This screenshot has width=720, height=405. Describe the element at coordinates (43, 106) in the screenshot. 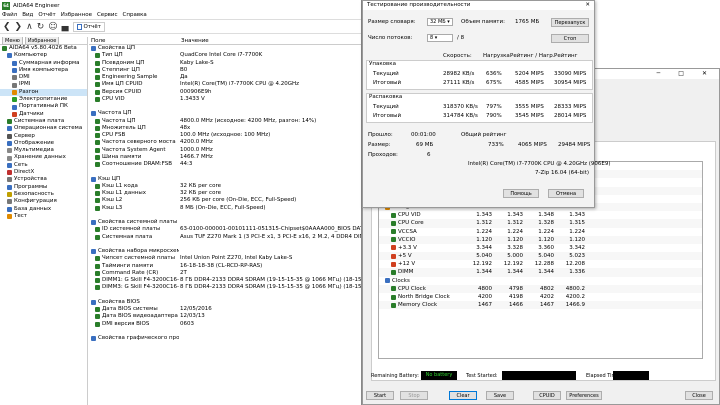

I see `tree-item: Портативный ПК` at that location.